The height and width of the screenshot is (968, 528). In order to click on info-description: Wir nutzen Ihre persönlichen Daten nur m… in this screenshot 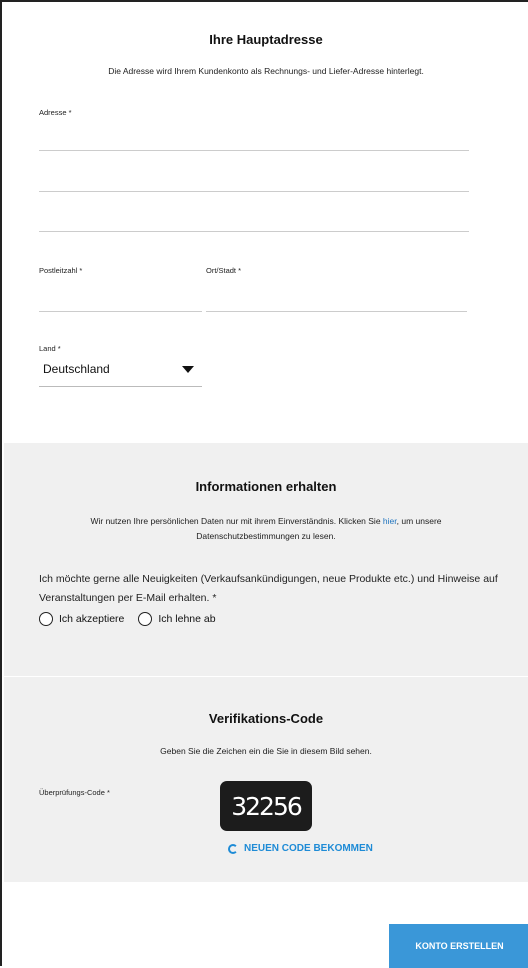, I will do `click(266, 529)`.